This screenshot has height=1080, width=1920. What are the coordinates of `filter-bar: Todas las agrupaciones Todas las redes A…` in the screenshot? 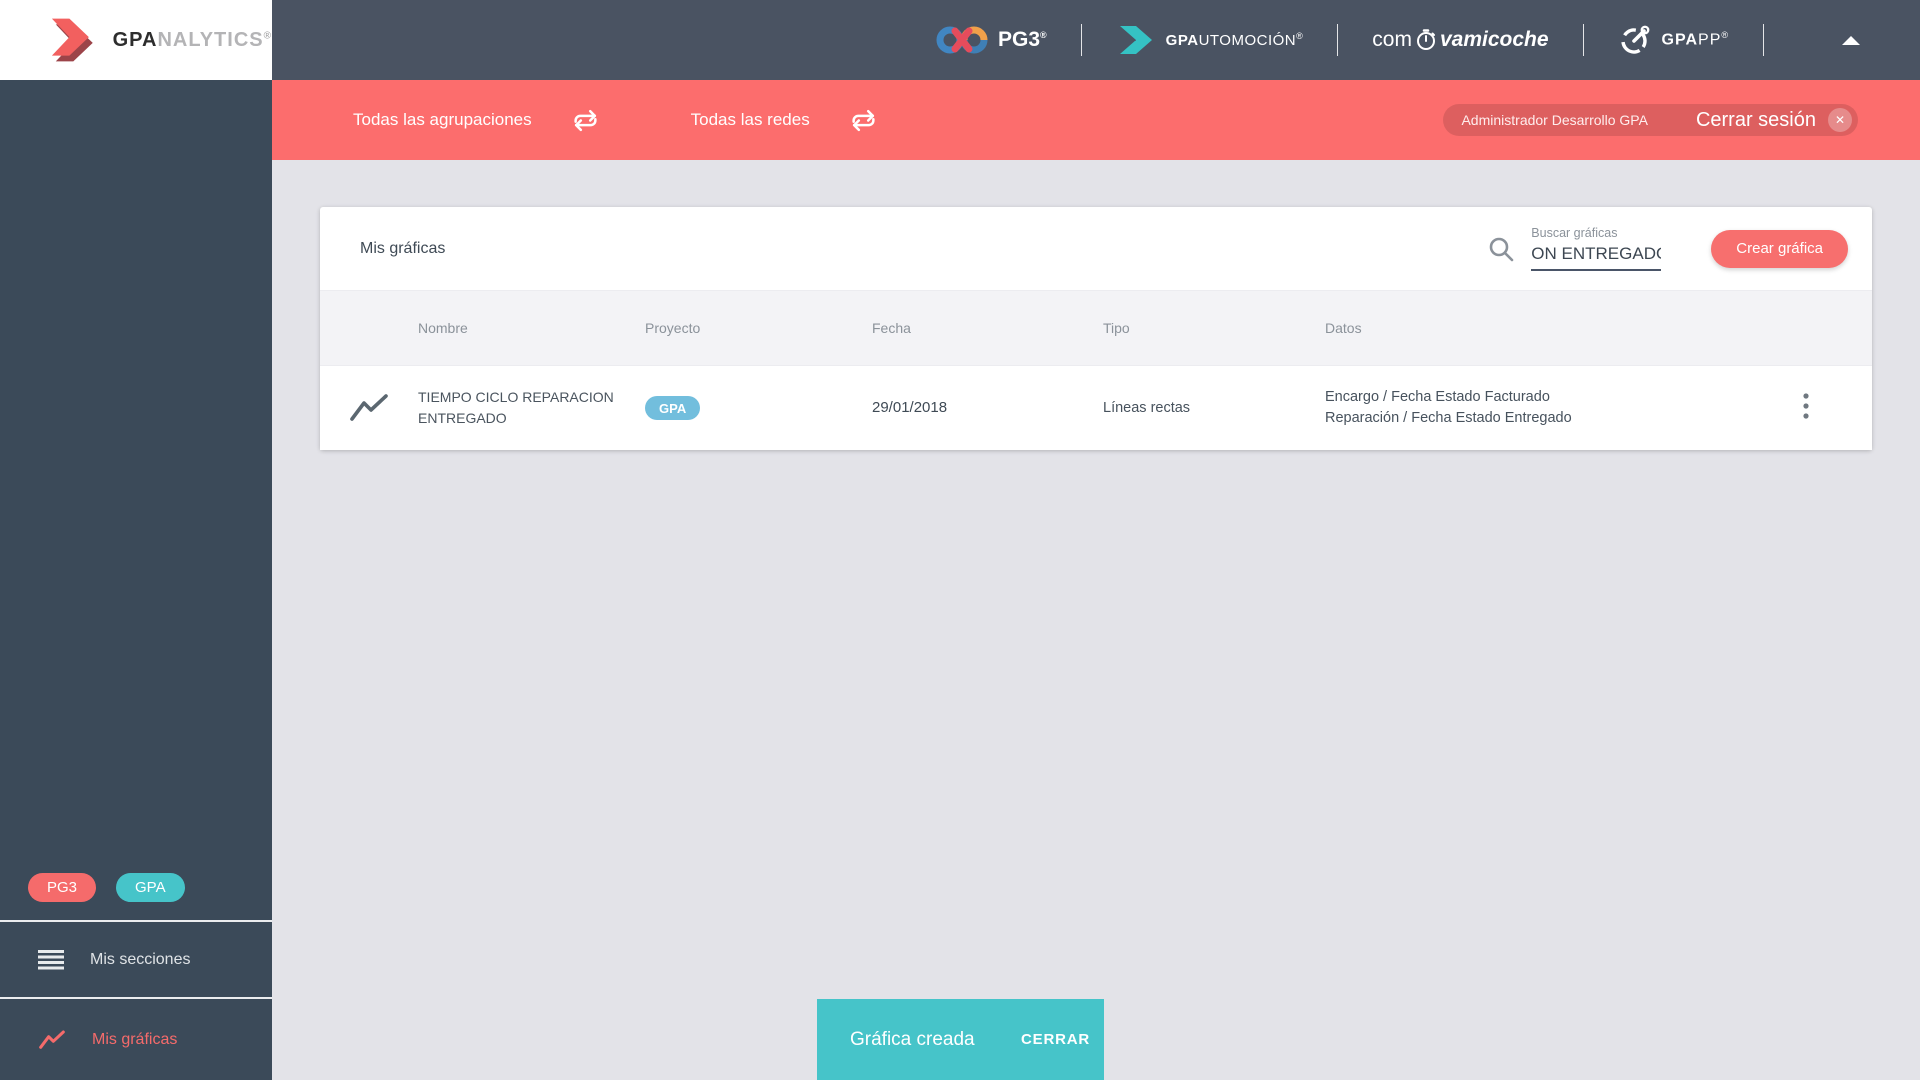 It's located at (1096, 120).